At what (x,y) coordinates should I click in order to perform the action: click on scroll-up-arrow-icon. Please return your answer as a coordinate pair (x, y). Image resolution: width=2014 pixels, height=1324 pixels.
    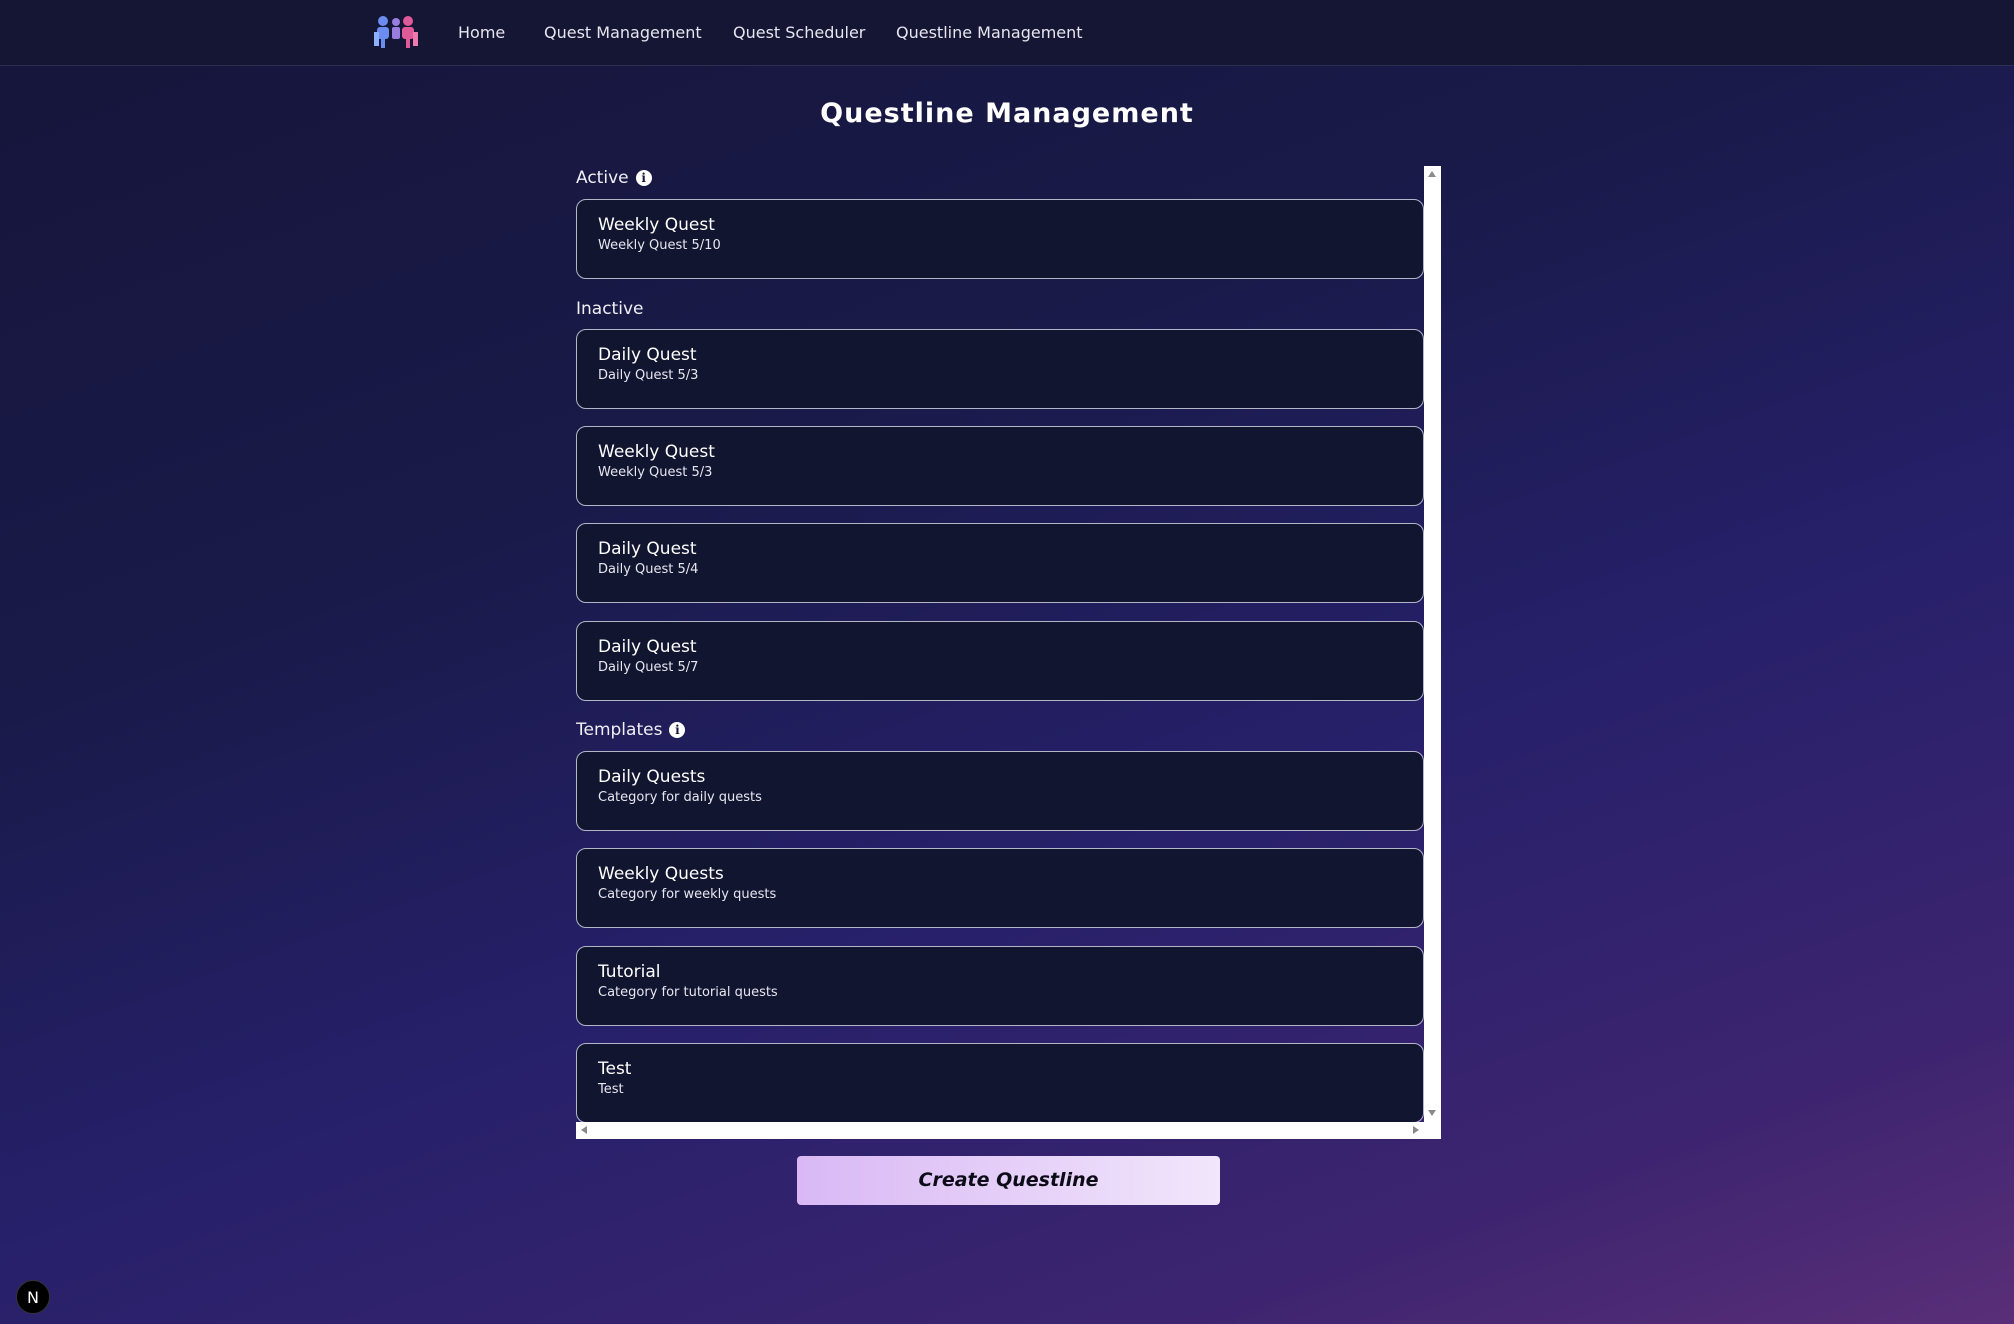
    Looking at the image, I should click on (1432, 174).